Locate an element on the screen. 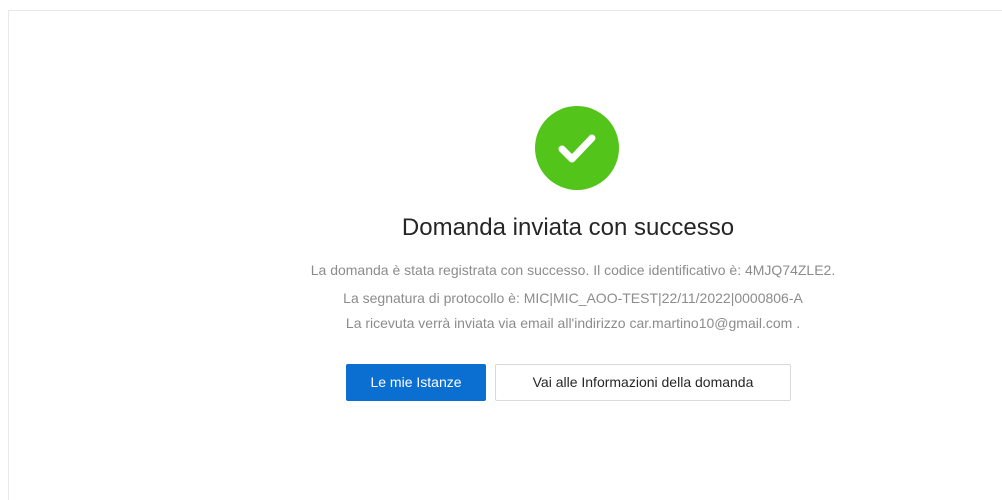  result-title: Domanda inviata con successo is located at coordinates (568, 227).